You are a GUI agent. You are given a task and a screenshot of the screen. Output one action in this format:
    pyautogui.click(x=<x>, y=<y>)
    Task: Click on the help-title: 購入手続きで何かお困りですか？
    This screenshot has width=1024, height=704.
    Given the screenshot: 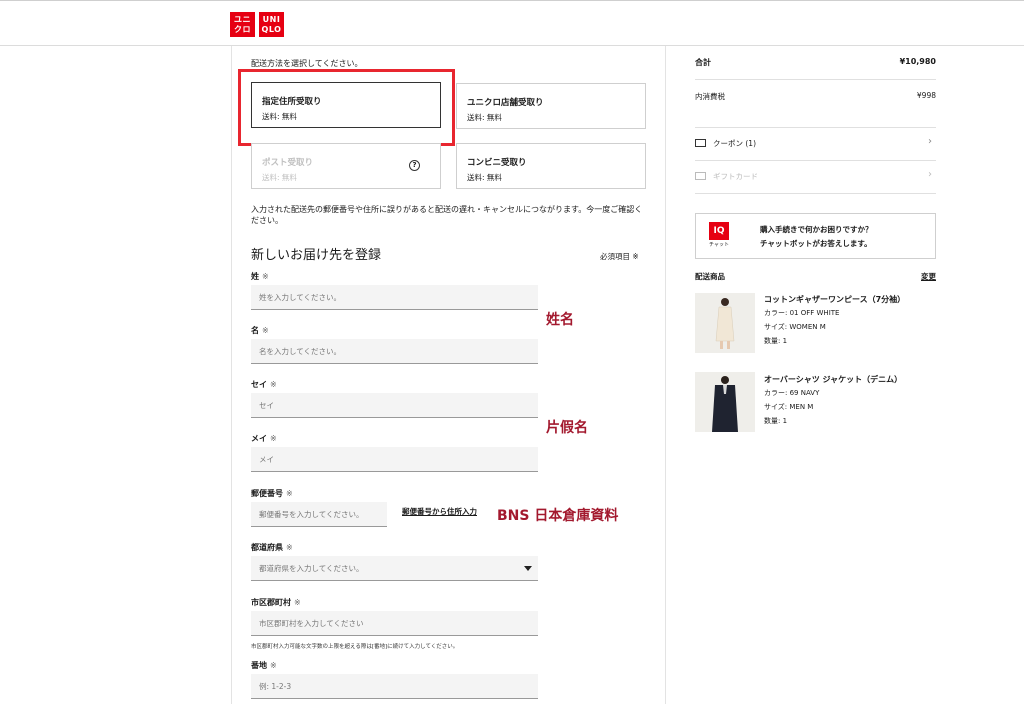 What is the action you would take?
    pyautogui.click(x=816, y=229)
    